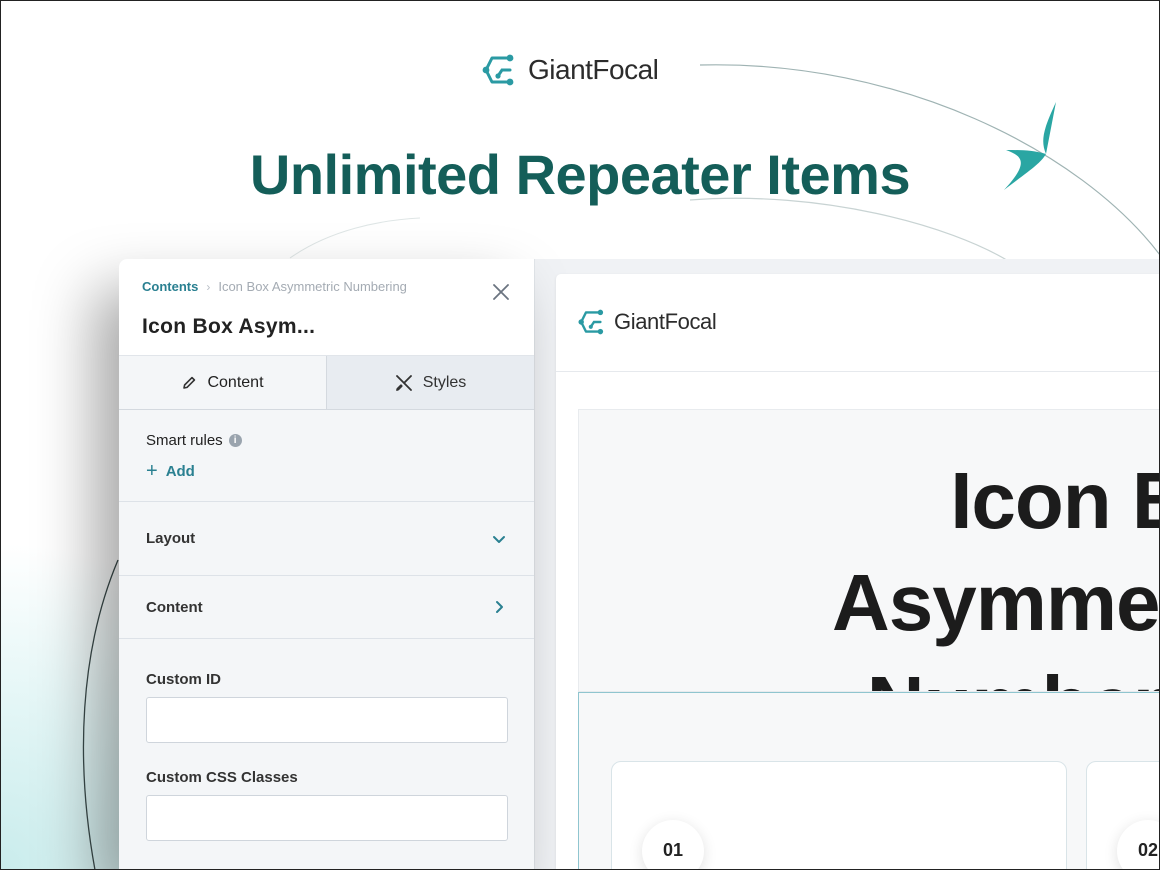 This screenshot has height=870, width=1160. Describe the element at coordinates (995, 573) in the screenshot. I see `hero-title: Icon Box Asymmetric Numbering` at that location.